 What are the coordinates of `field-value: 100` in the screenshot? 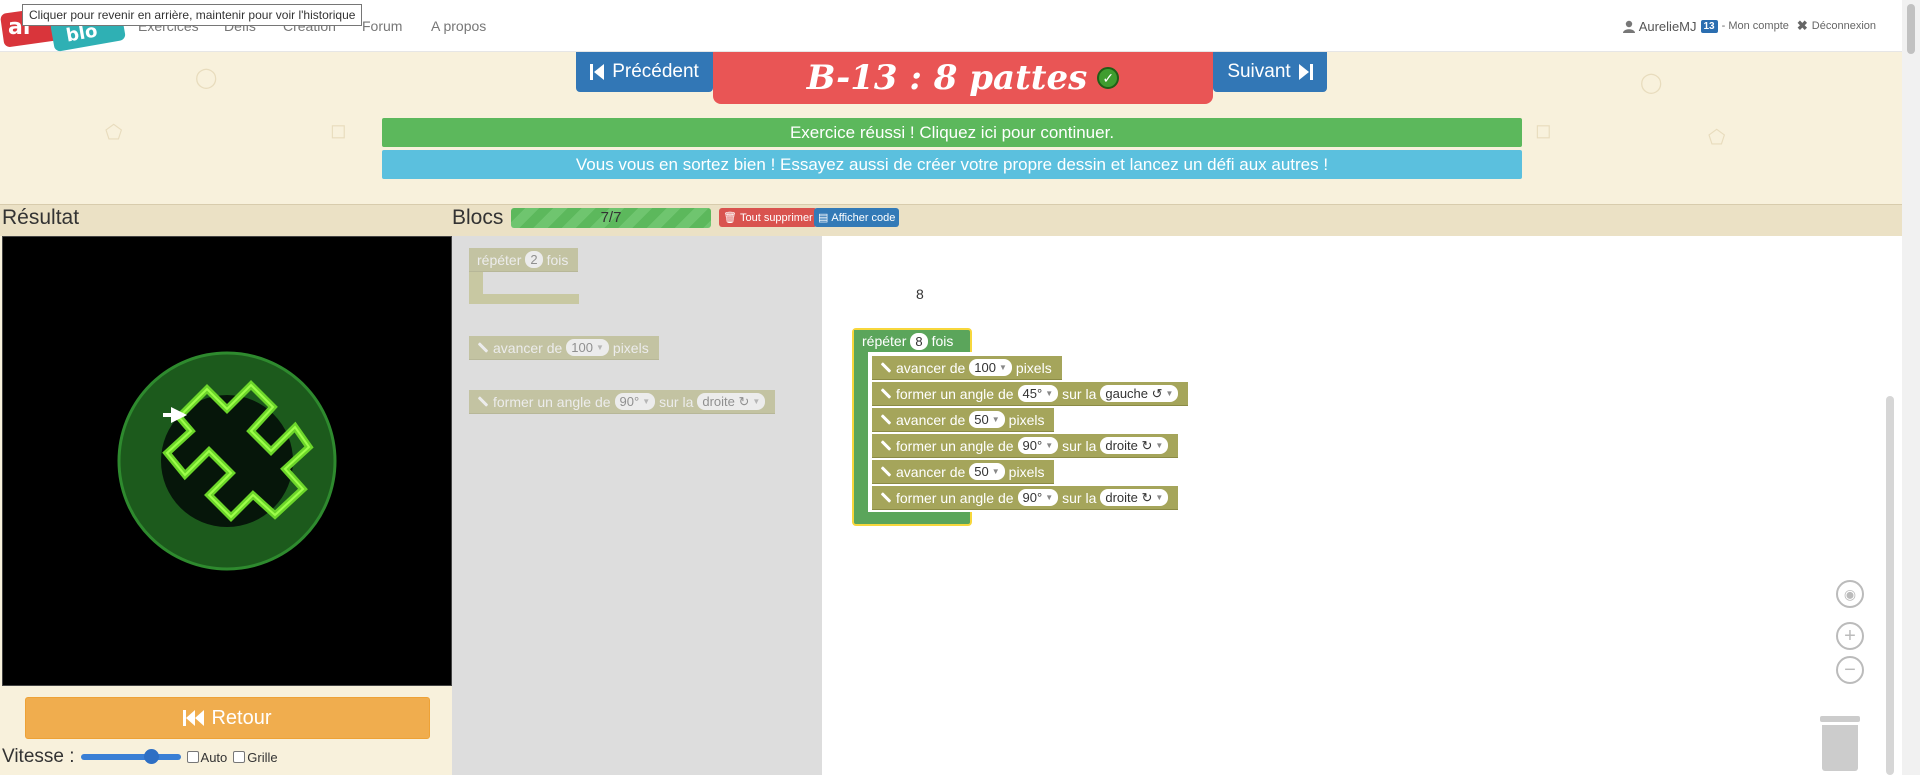 It's located at (985, 367).